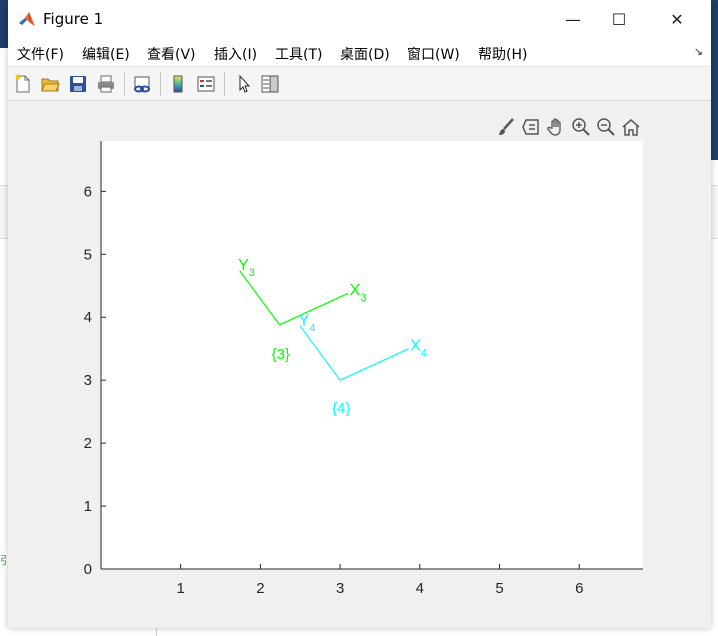 Image resolution: width=718 pixels, height=636 pixels. Describe the element at coordinates (23, 84) in the screenshot. I see `new-figure-icon` at that location.